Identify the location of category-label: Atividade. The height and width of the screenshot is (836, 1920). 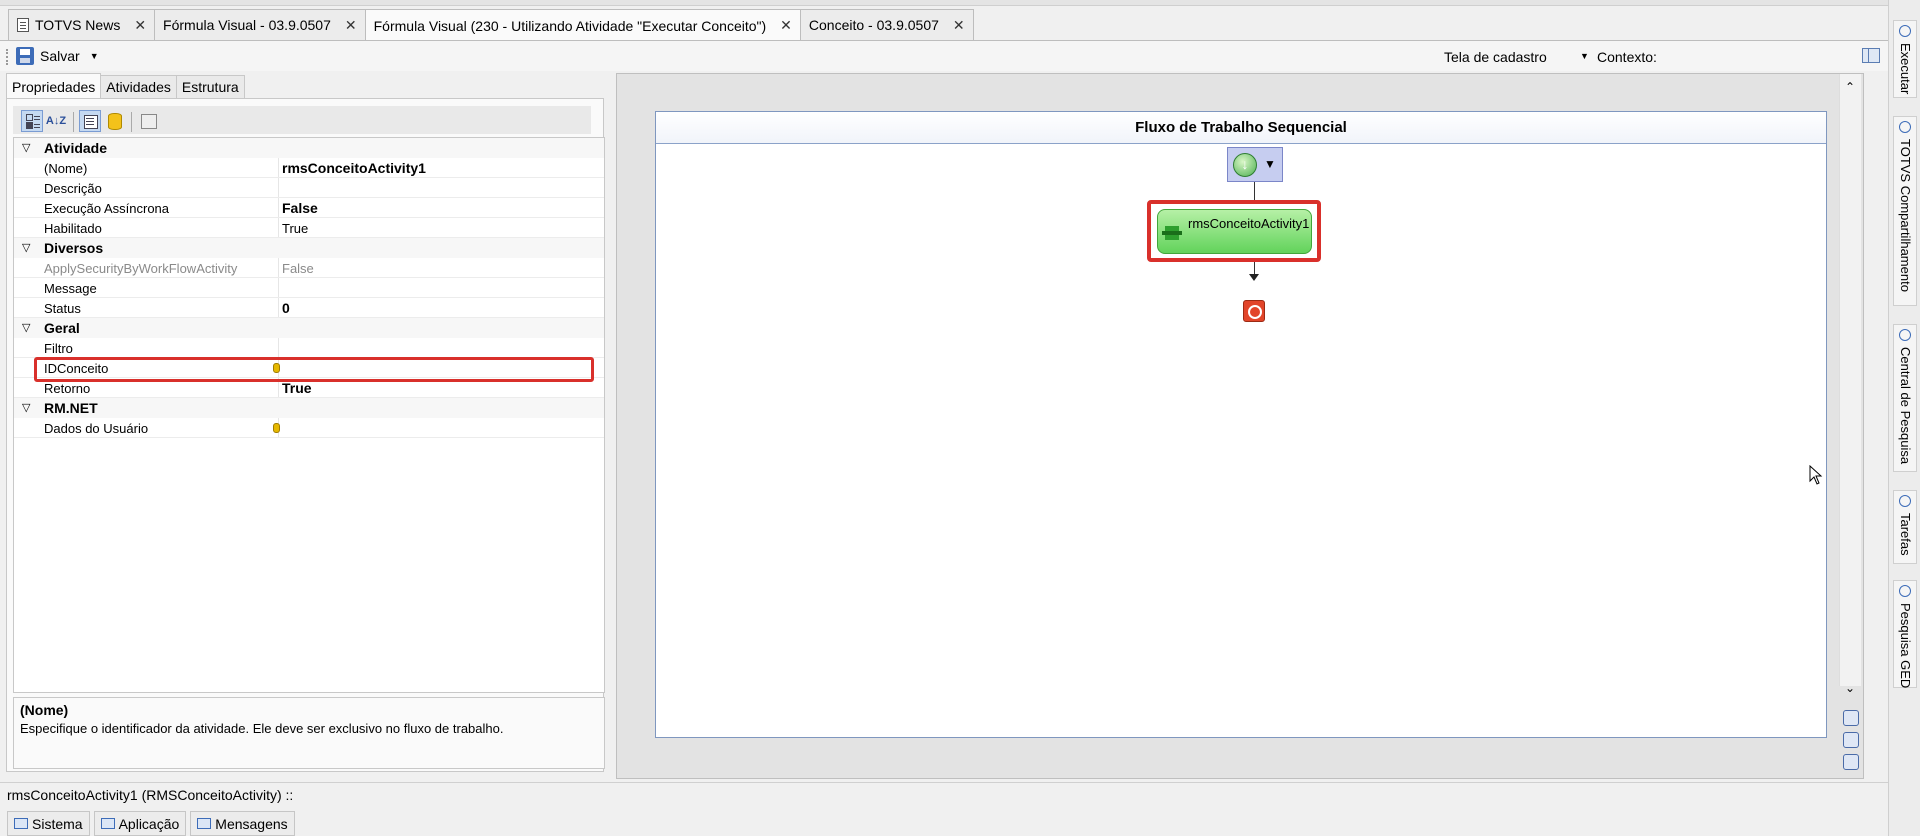
(76, 148).